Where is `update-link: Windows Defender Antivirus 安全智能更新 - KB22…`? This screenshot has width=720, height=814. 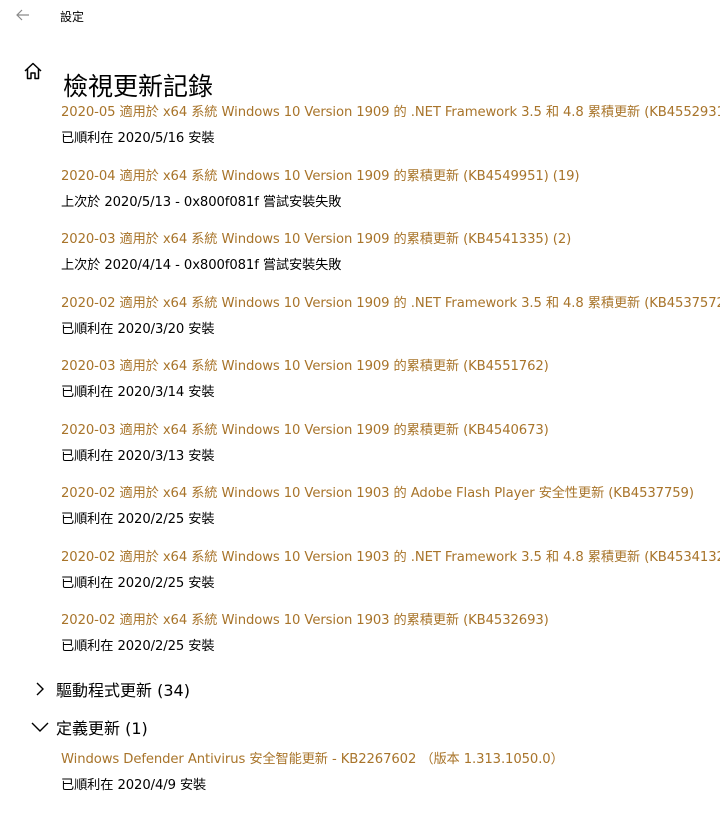 update-link: Windows Defender Antivirus 安全智能更新 - KB22… is located at coordinates (386, 760).